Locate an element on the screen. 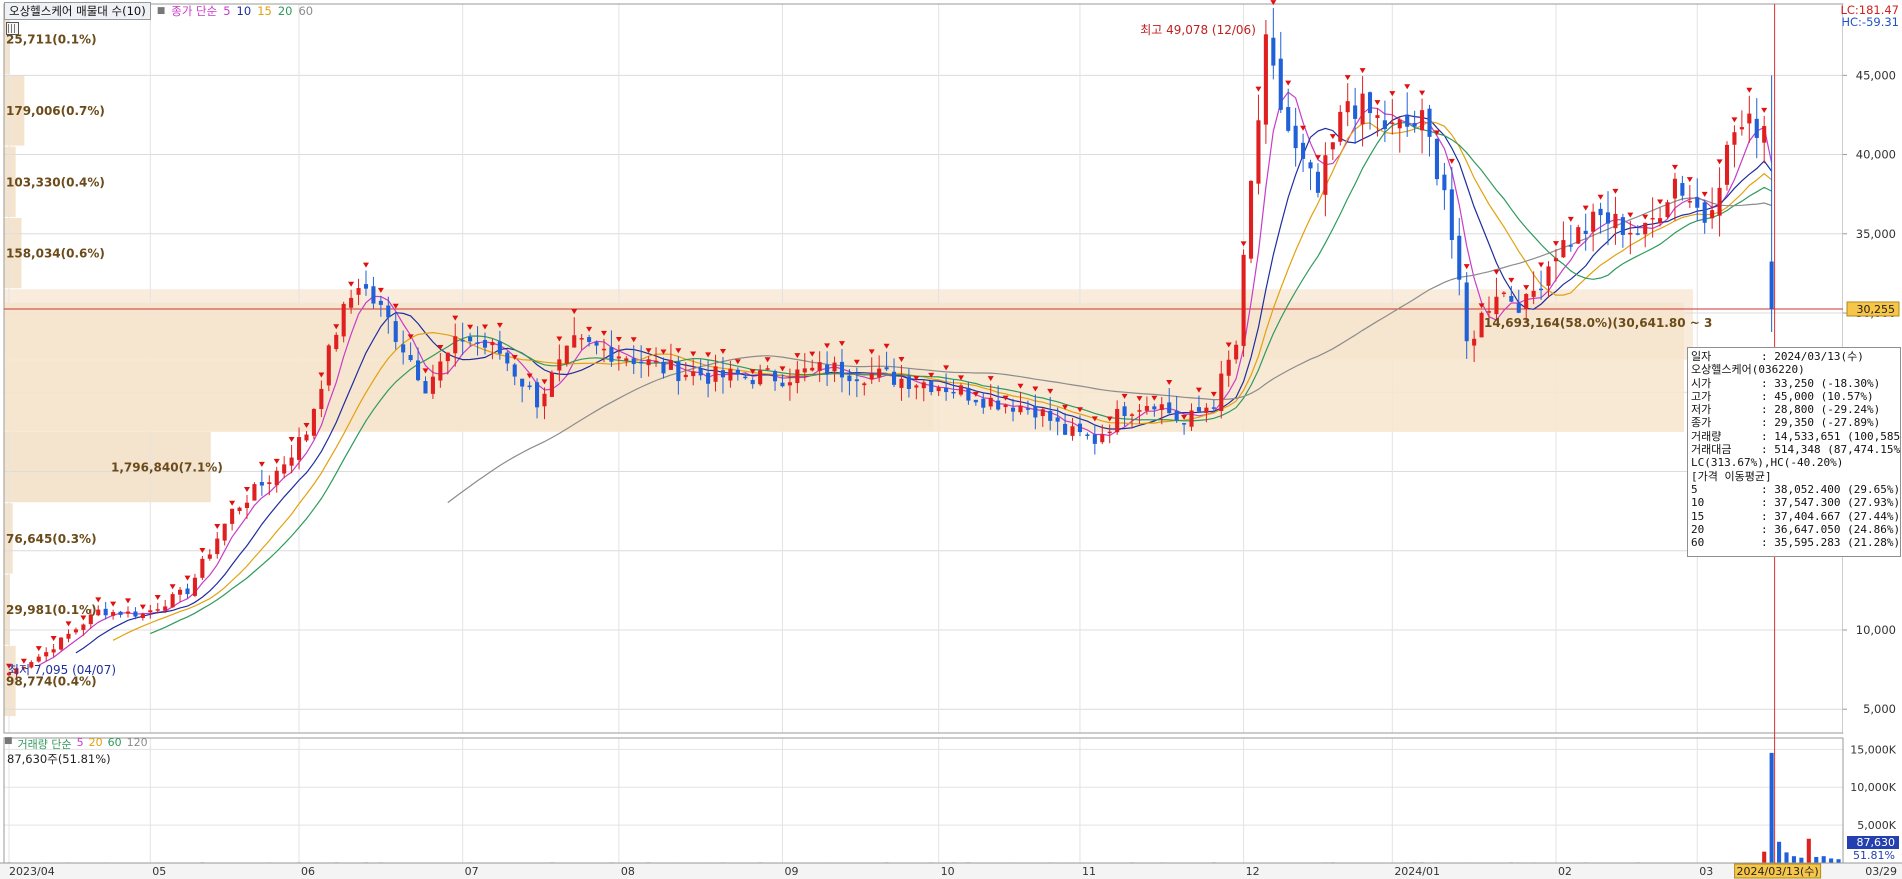 The height and width of the screenshot is (879, 1902). info-key: 거래대금 is located at coordinates (1711, 450).